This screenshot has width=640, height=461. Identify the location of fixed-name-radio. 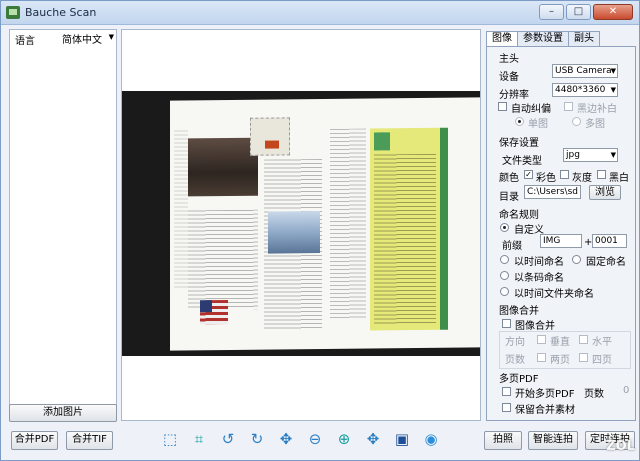
(576, 259).